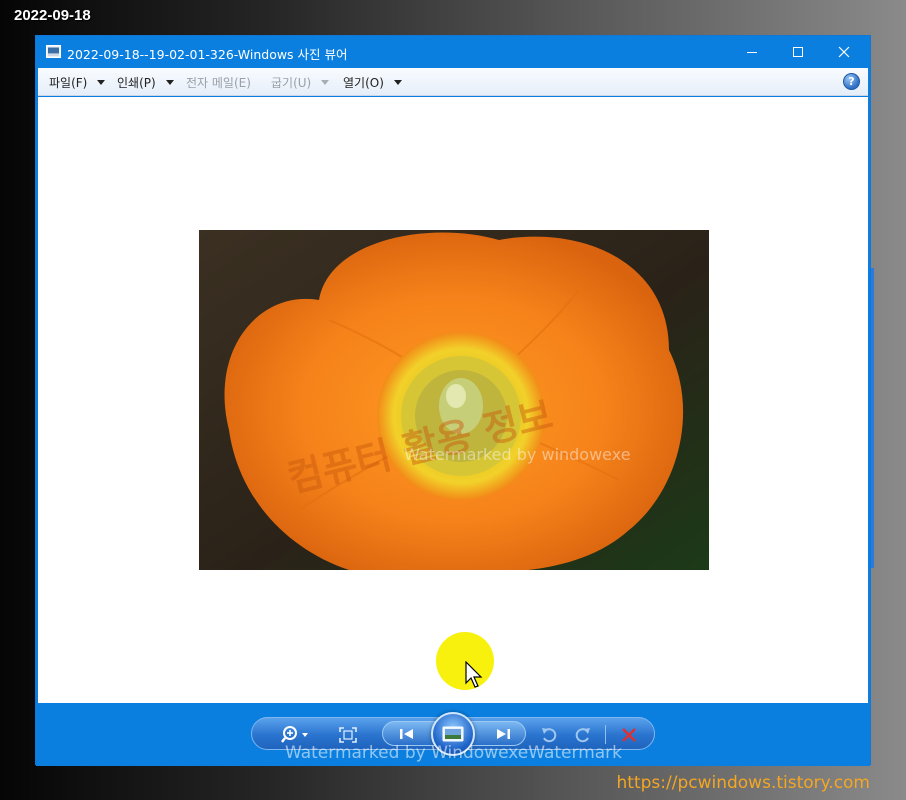  I want to click on minimize-button, so click(752, 52).